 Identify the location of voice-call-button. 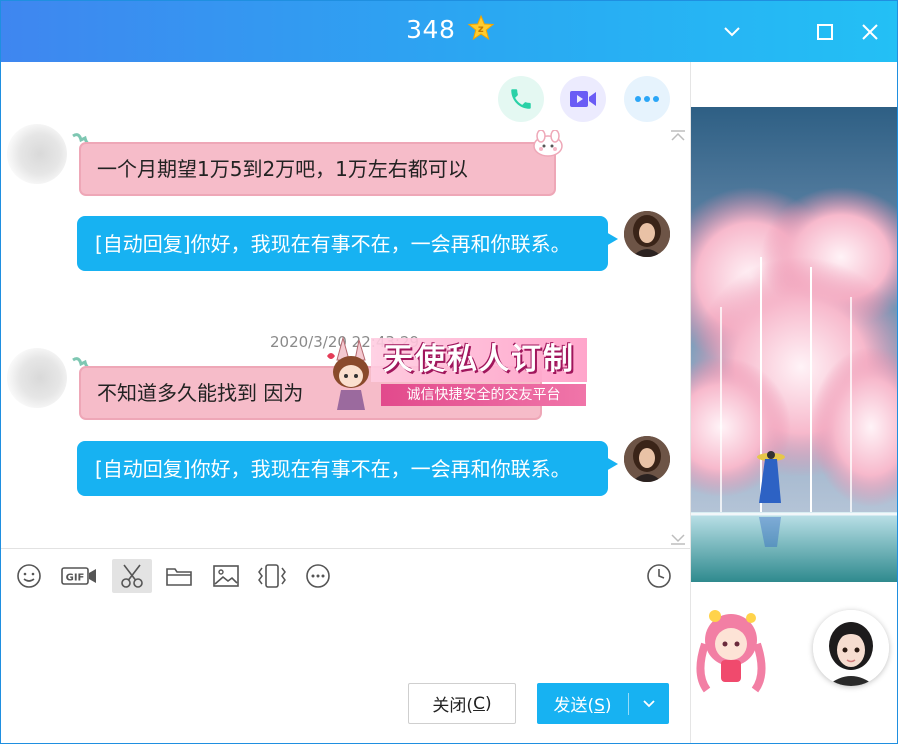
(521, 99).